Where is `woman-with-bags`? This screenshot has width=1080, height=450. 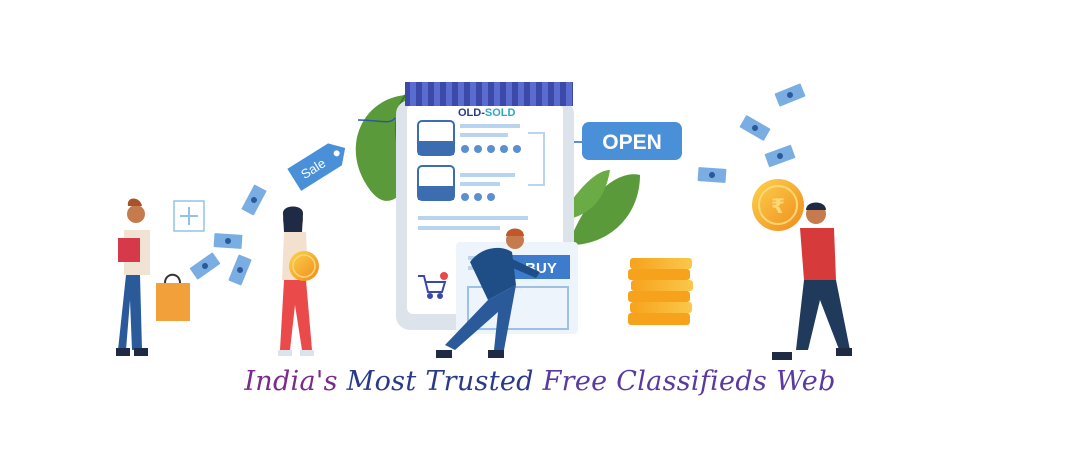 woman-with-bags is located at coordinates (153, 277).